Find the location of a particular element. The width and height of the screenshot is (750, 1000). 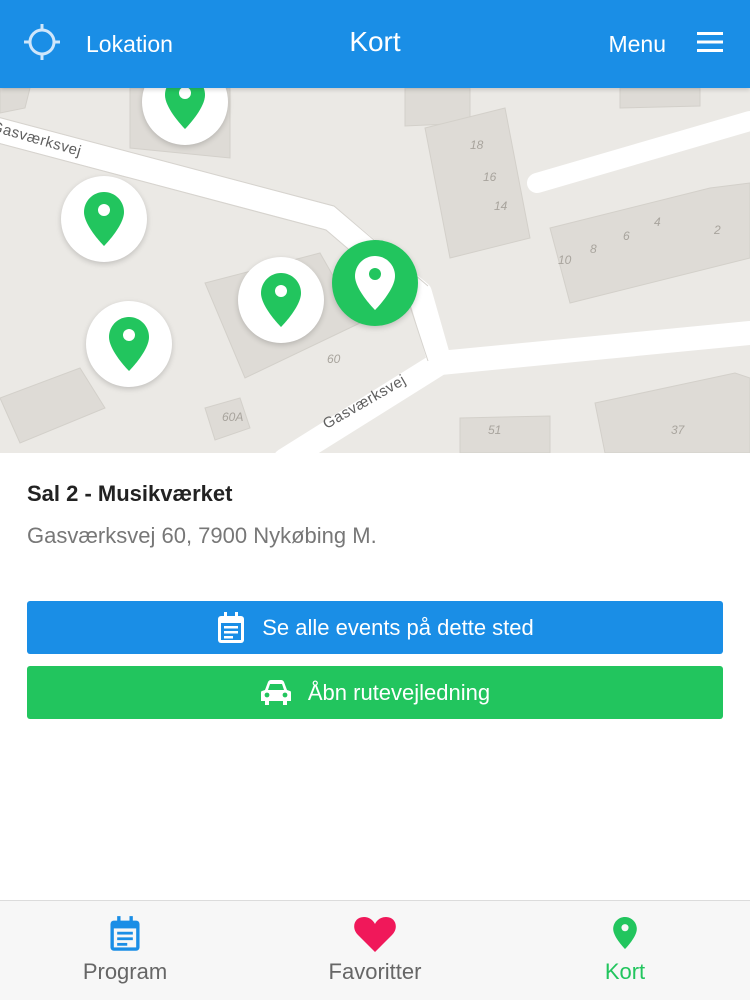

house-number: 16 is located at coordinates (490, 177).